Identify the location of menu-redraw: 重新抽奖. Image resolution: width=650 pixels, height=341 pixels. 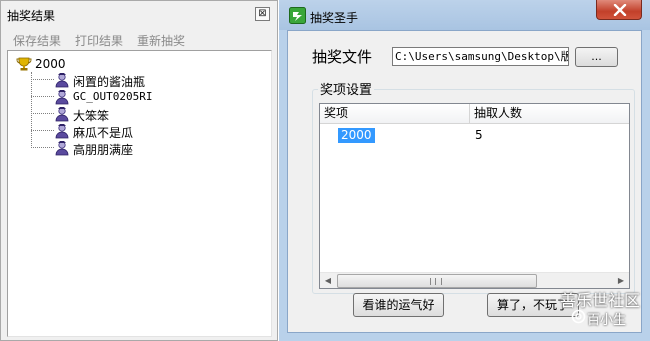
(161, 40).